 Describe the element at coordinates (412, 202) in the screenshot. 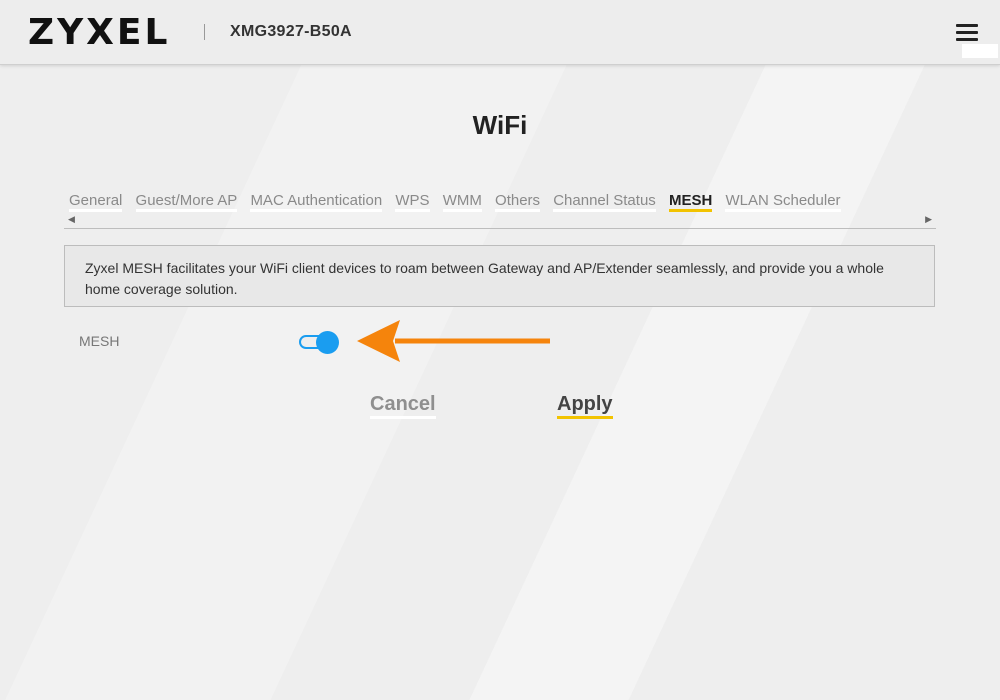

I see `tab-wps: WPS` at that location.